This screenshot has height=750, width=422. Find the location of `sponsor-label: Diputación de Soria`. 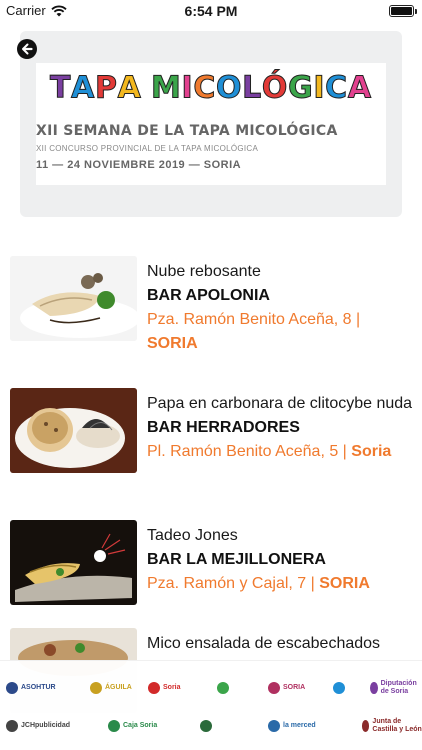

sponsor-label: Diputación de Soria is located at coordinates (398, 687).